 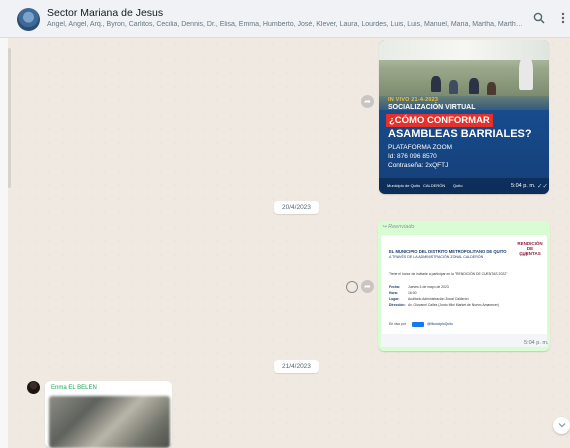 I want to click on calderon-logo: CALDERÓN, so click(x=434, y=185).